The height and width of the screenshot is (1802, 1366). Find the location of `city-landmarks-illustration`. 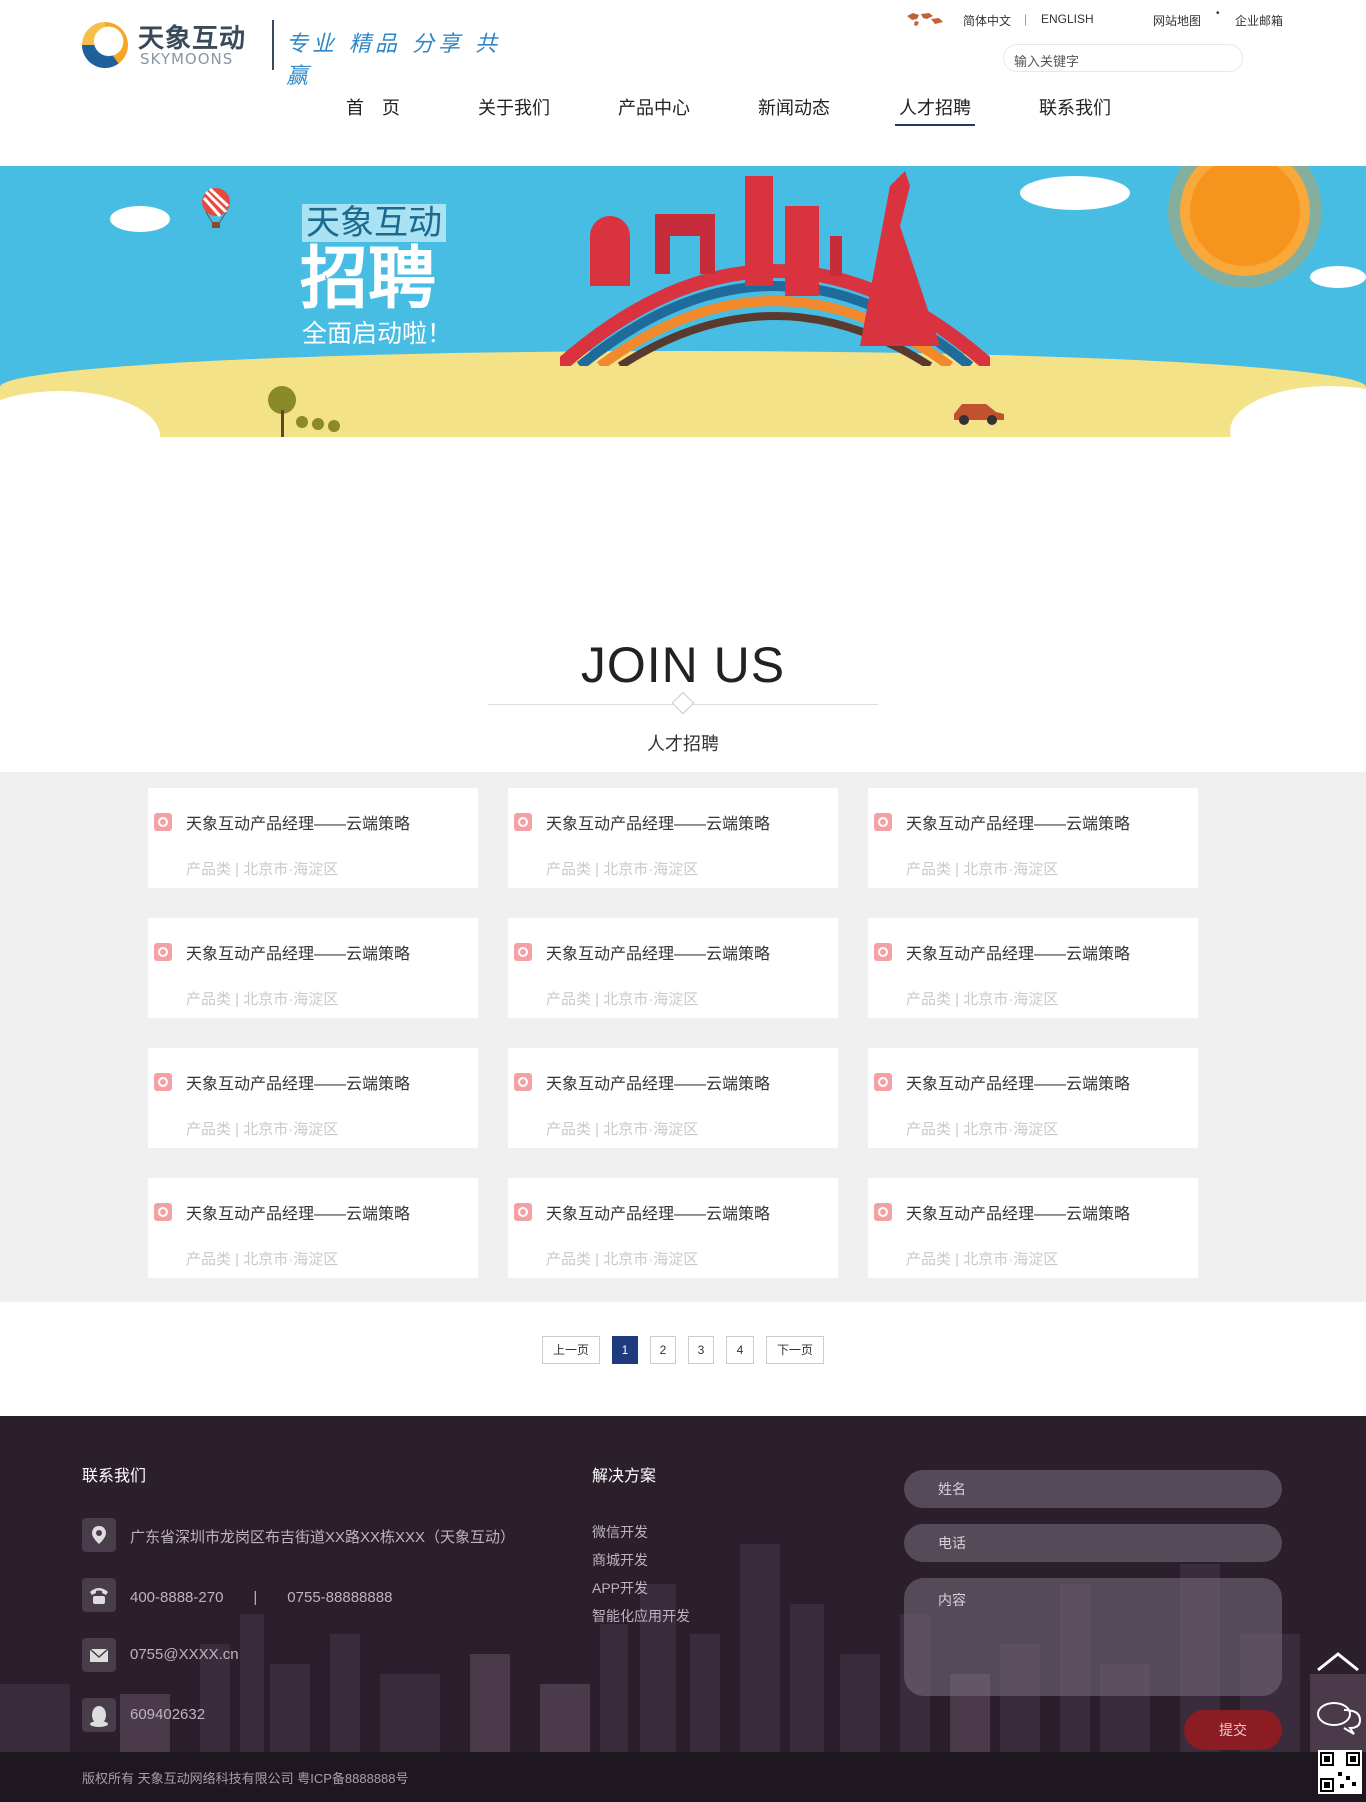

city-landmarks-illustration is located at coordinates (775, 268).